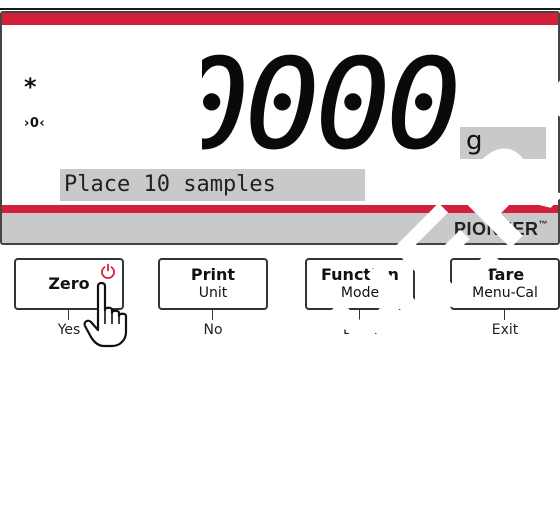 This screenshot has height=520, width=560. I want to click on print-key-tick, so click(212, 315).